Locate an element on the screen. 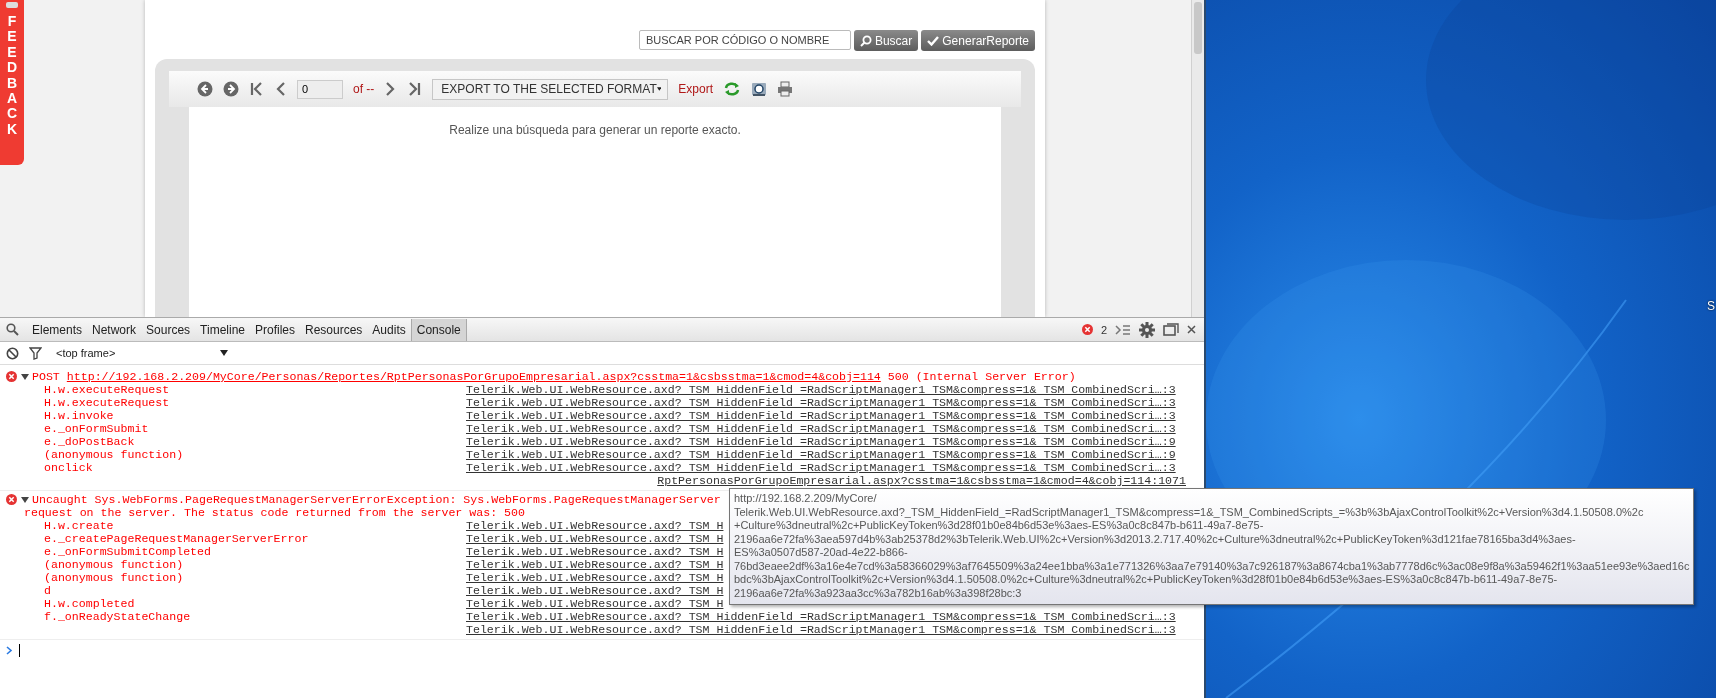 Image resolution: width=1716 pixels, height=698 pixels. devtools-tab: Sources is located at coordinates (168, 329).